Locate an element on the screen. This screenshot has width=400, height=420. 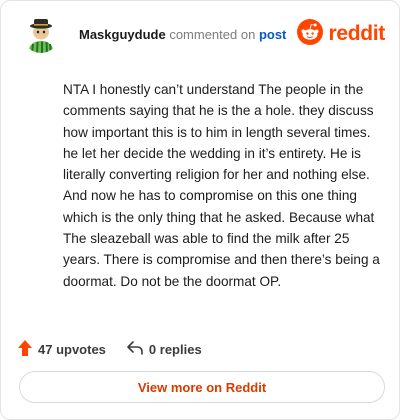
comment-actions: 47 upvotes 0 replies is located at coordinates (109, 349).